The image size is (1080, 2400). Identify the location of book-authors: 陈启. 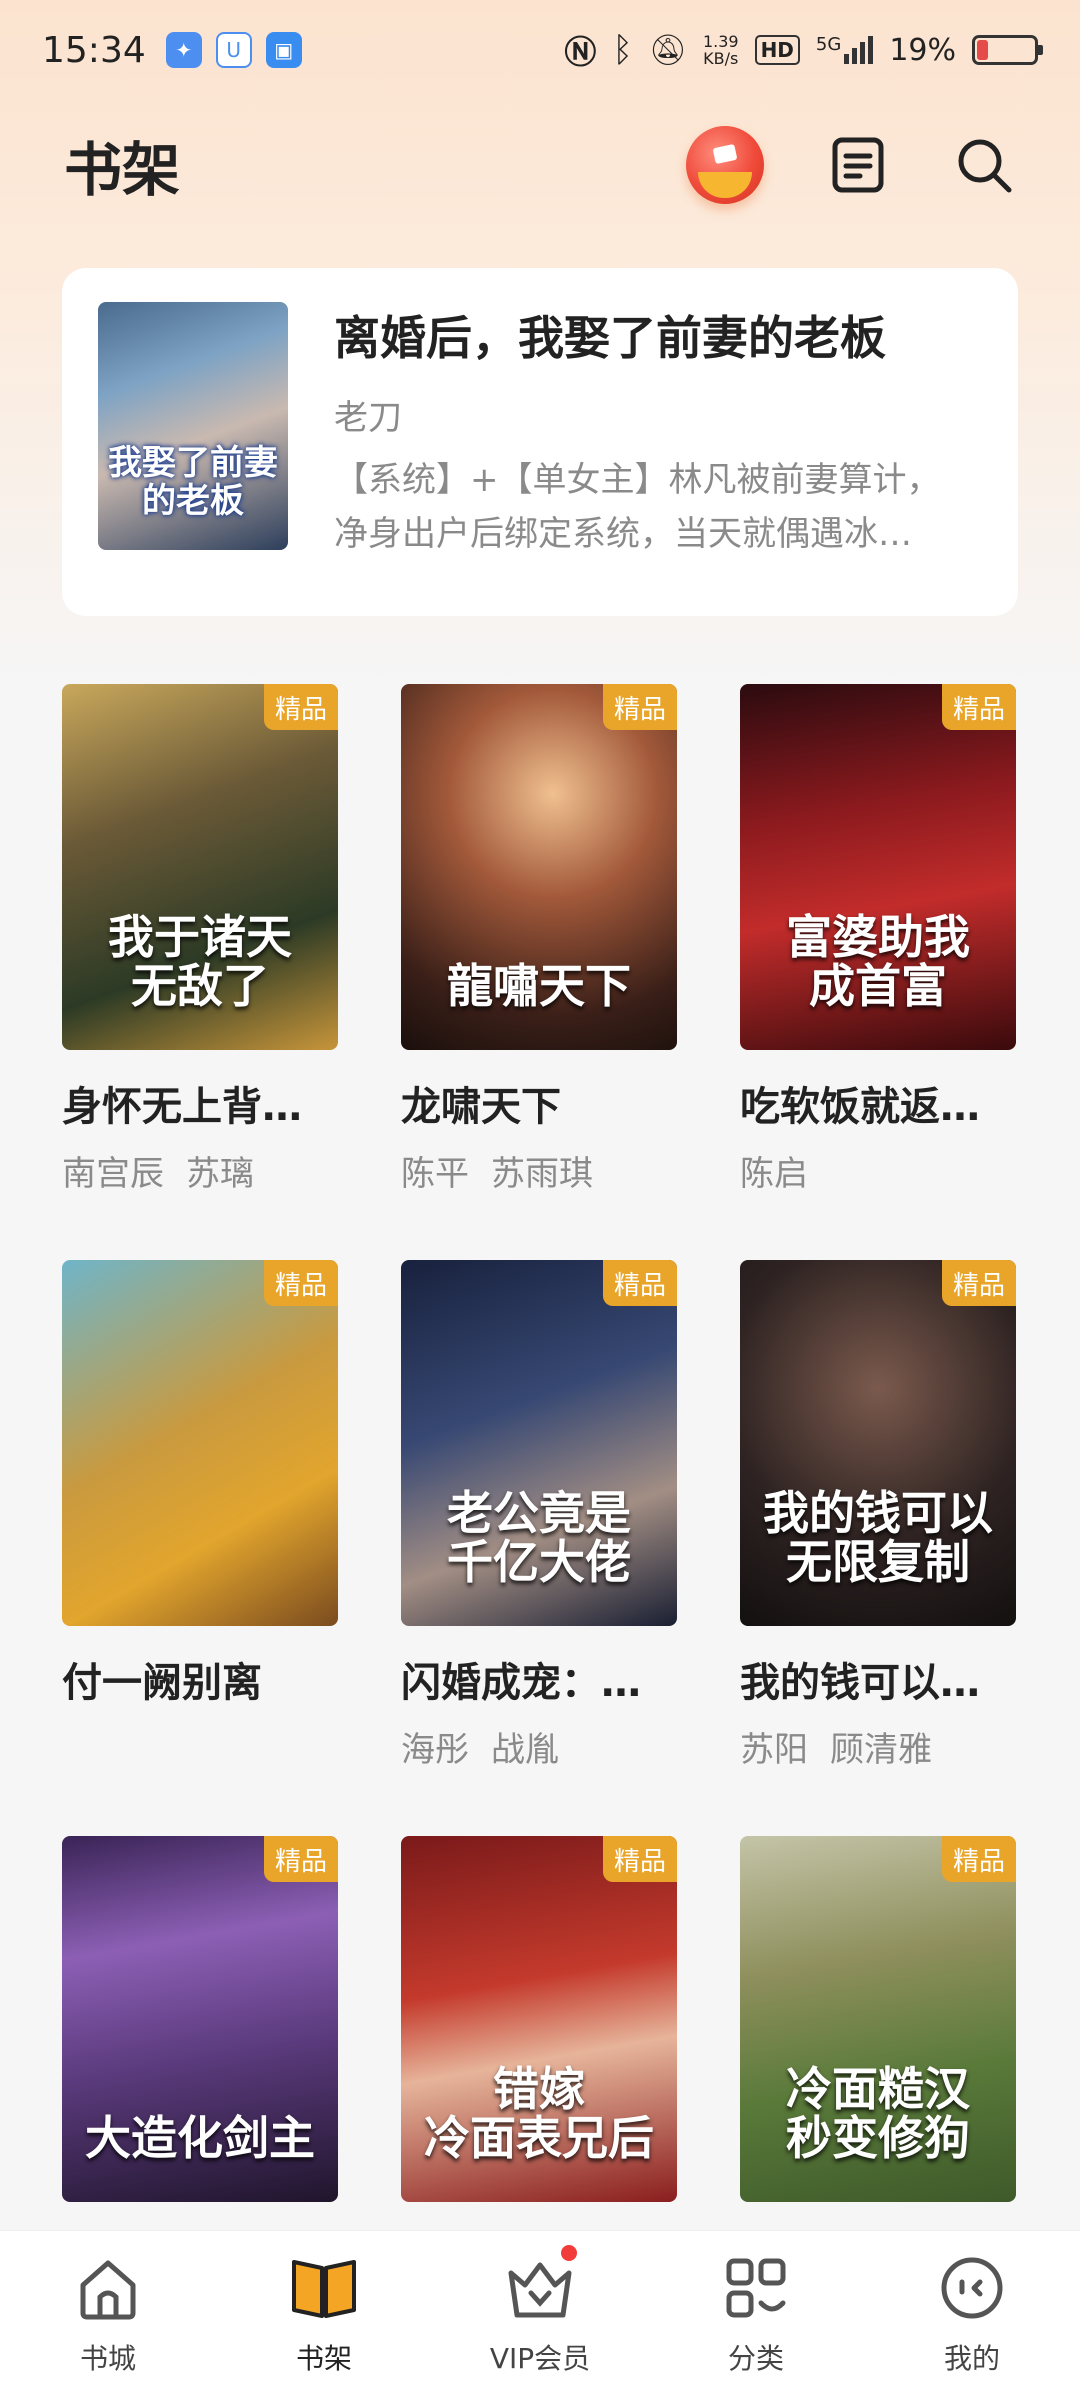
(774, 1174).